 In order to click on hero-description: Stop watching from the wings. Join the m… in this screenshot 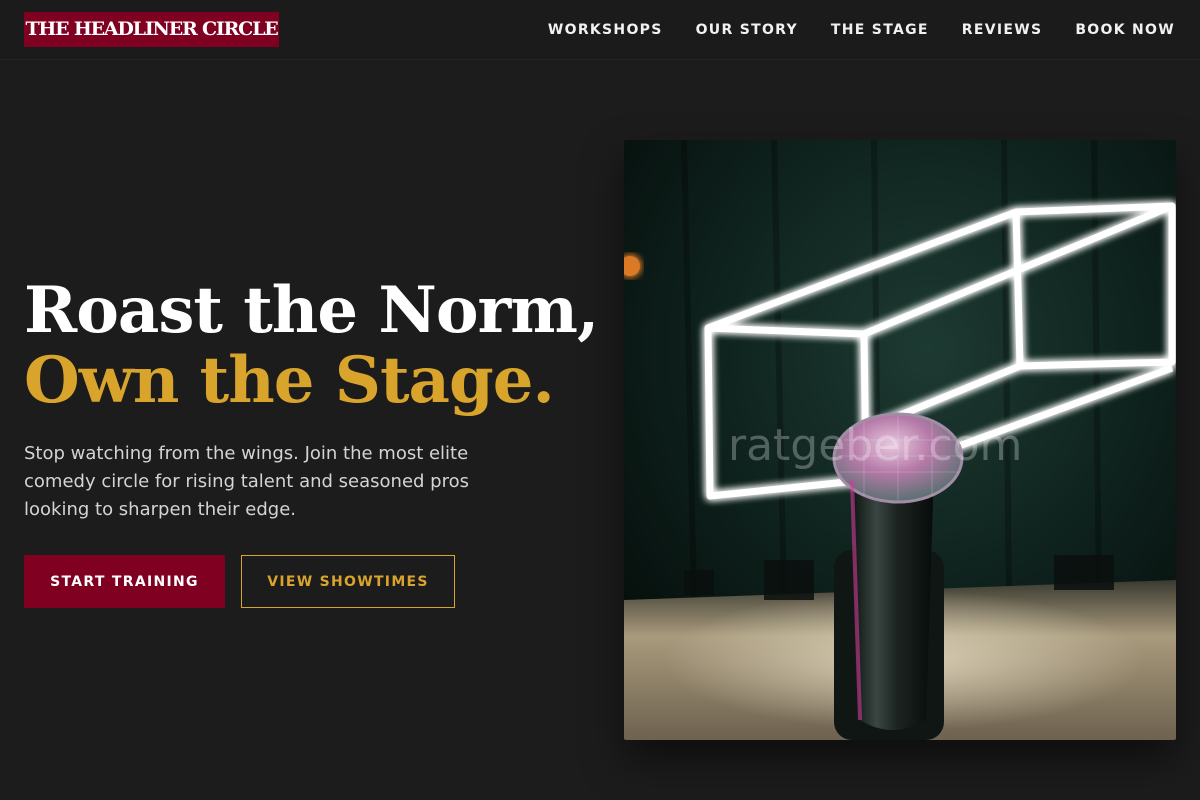, I will do `click(246, 481)`.